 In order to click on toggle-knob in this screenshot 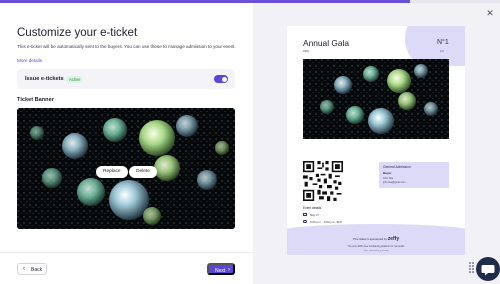, I will do `click(224, 79)`.